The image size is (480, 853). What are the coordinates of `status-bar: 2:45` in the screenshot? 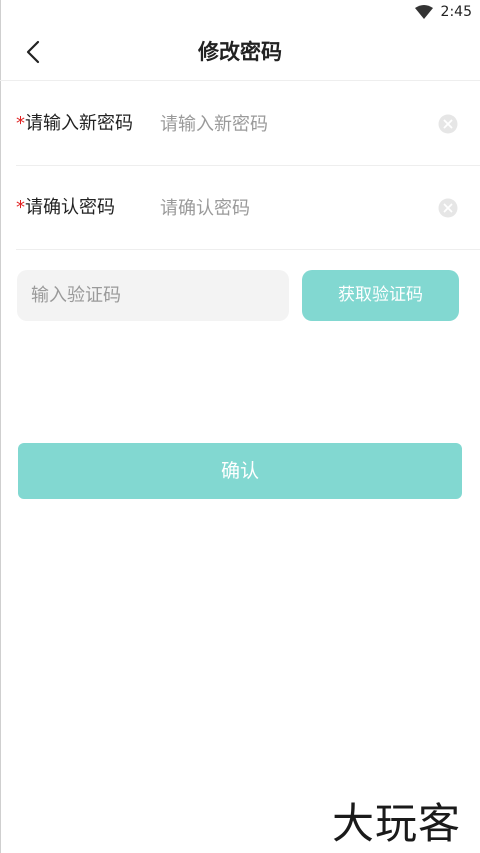 It's located at (240, 12).